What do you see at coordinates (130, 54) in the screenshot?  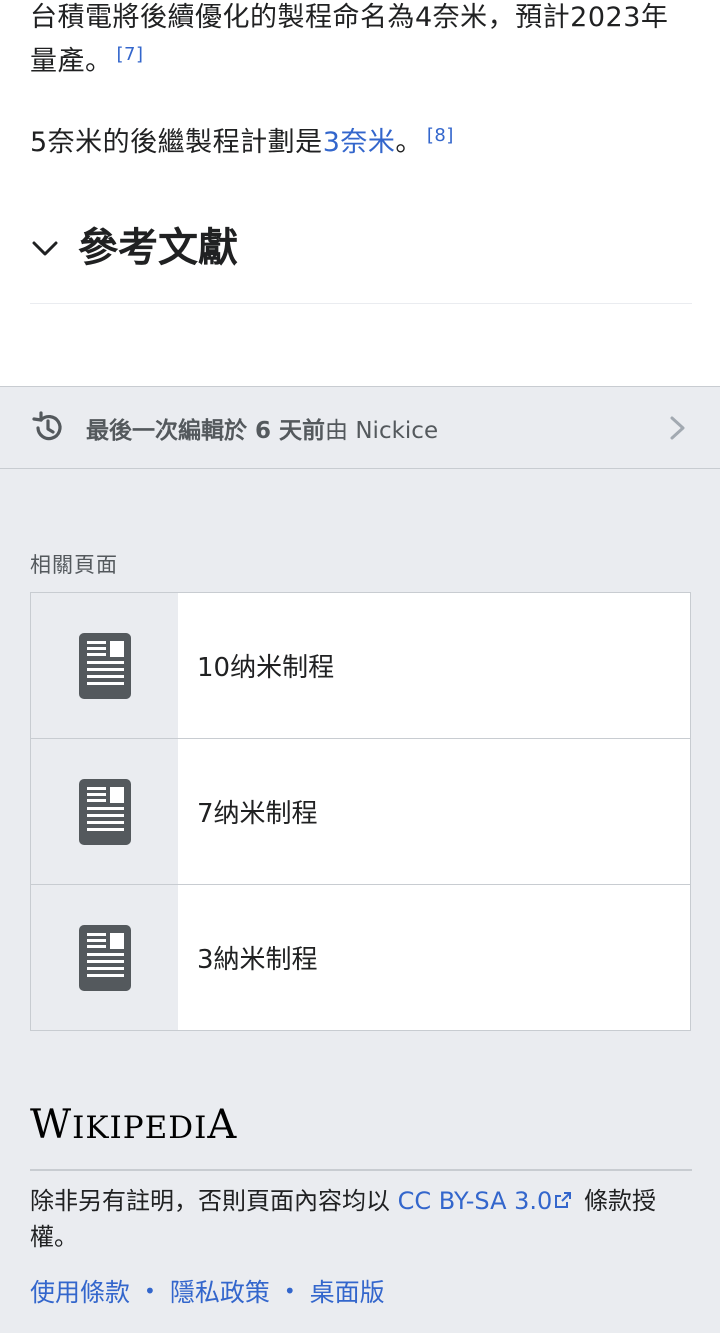 I see `reference-link: [7]` at bounding box center [130, 54].